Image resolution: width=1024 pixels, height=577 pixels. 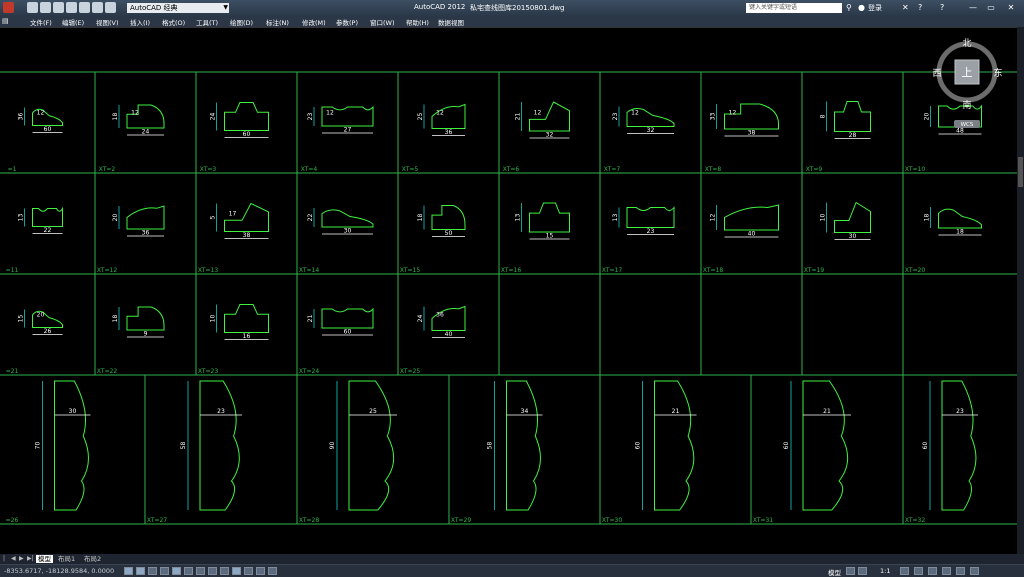 What do you see at coordinates (382, 22) in the screenshot?
I see `menu-window: 窗口(W)` at bounding box center [382, 22].